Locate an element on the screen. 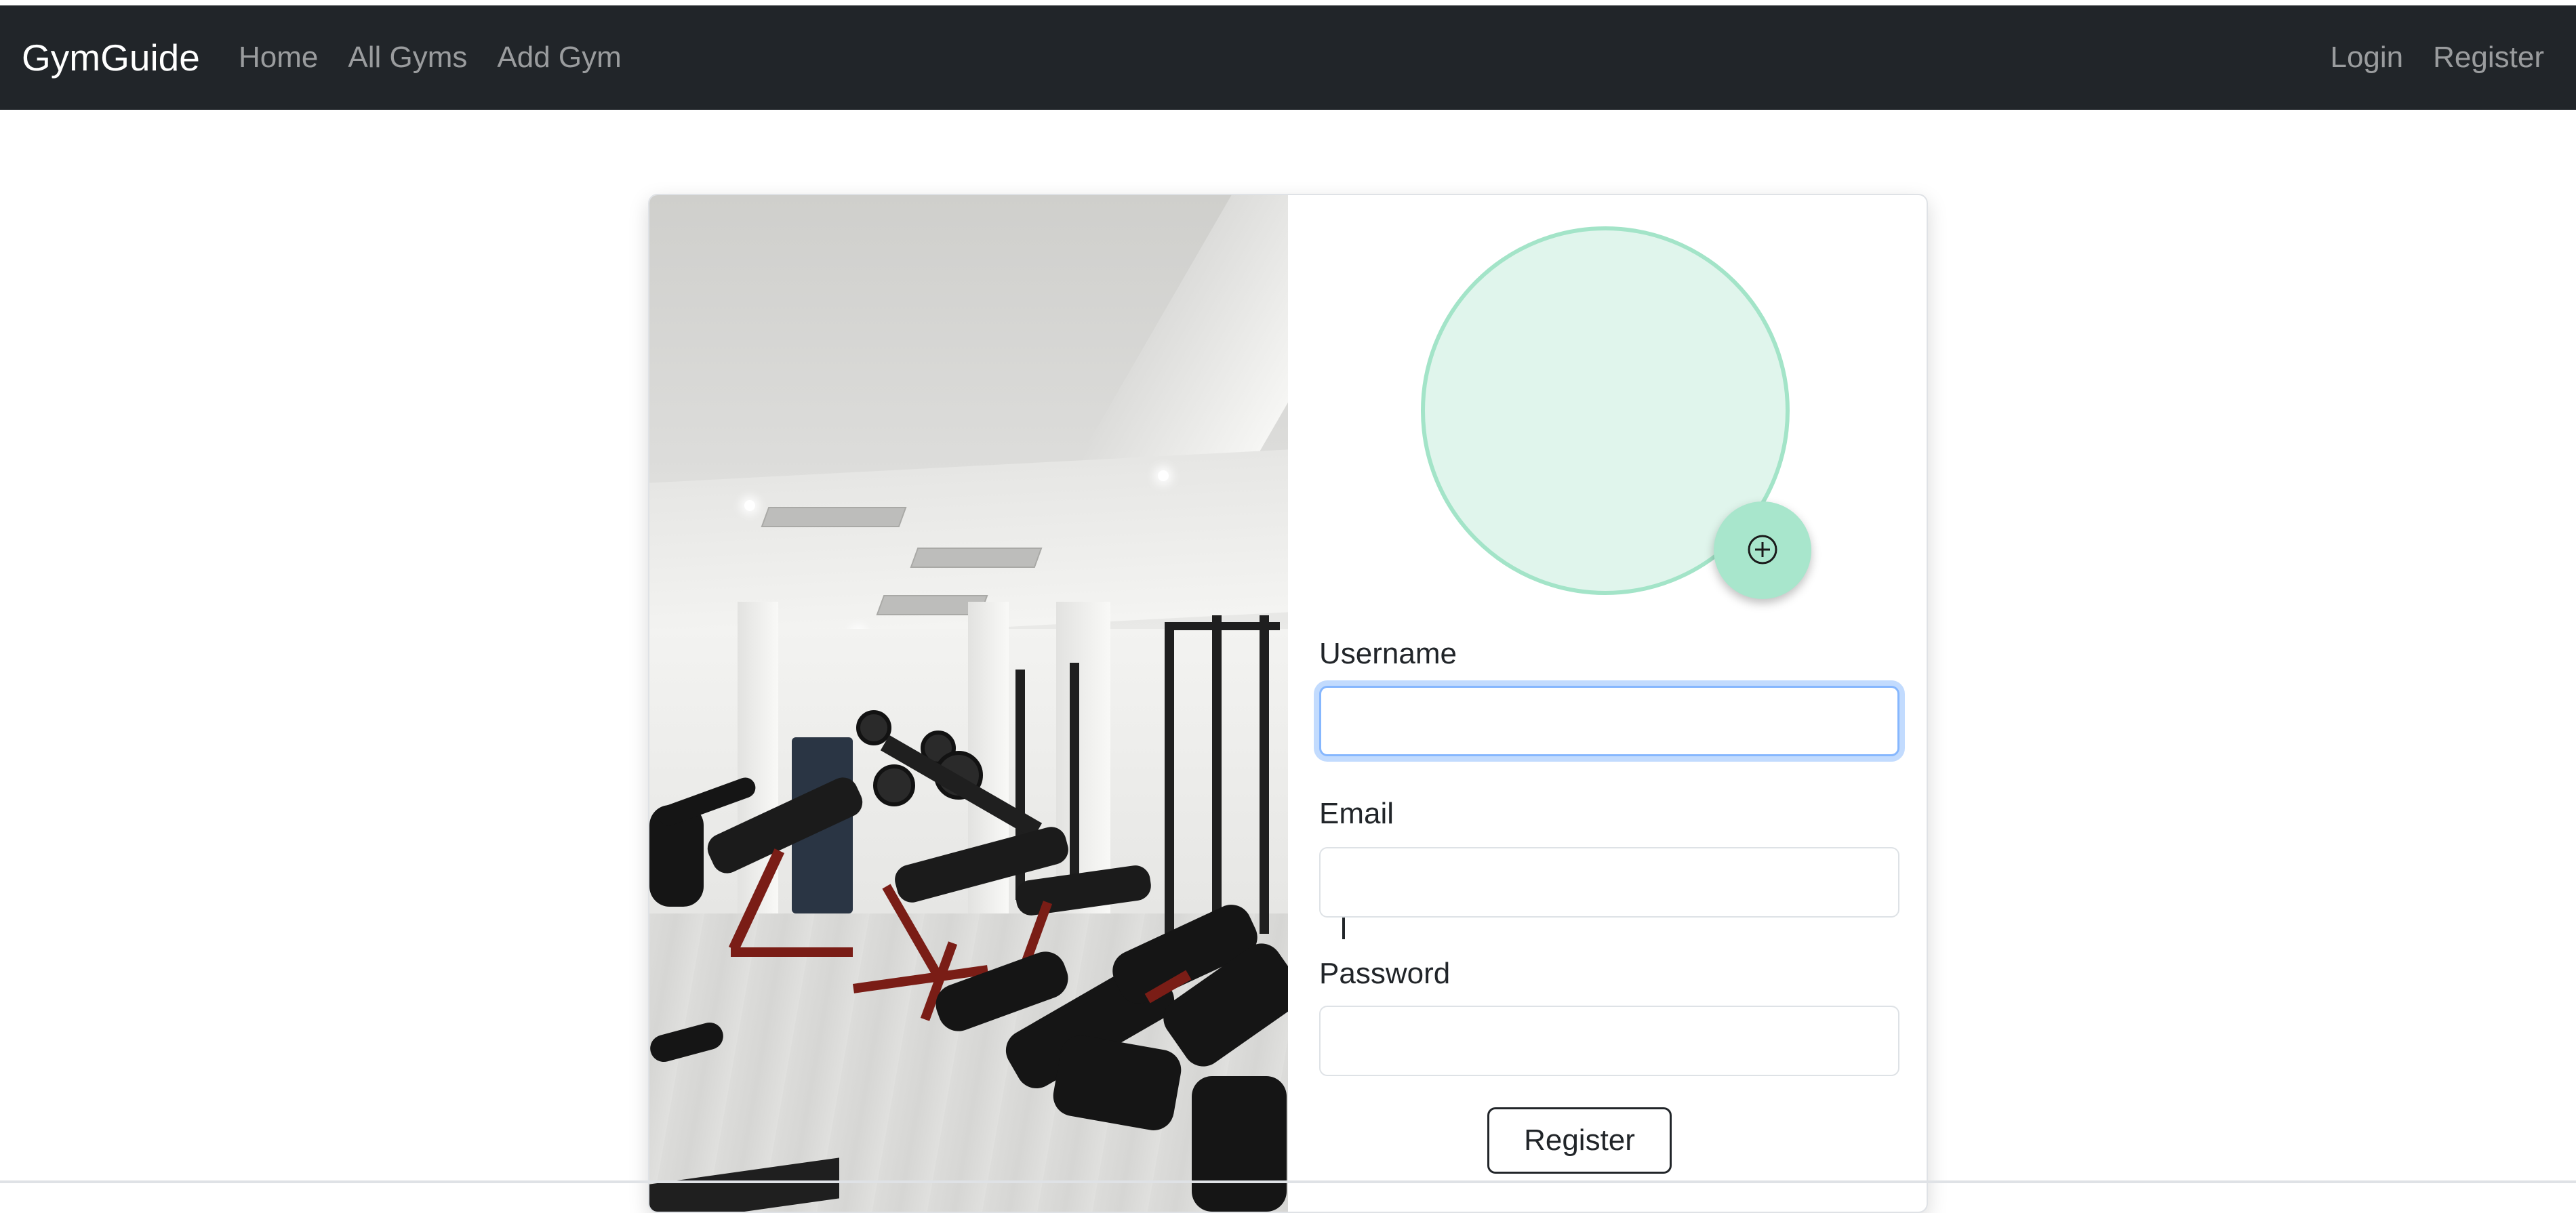 This screenshot has height=1213, width=2576. password-input is located at coordinates (1609, 1041).